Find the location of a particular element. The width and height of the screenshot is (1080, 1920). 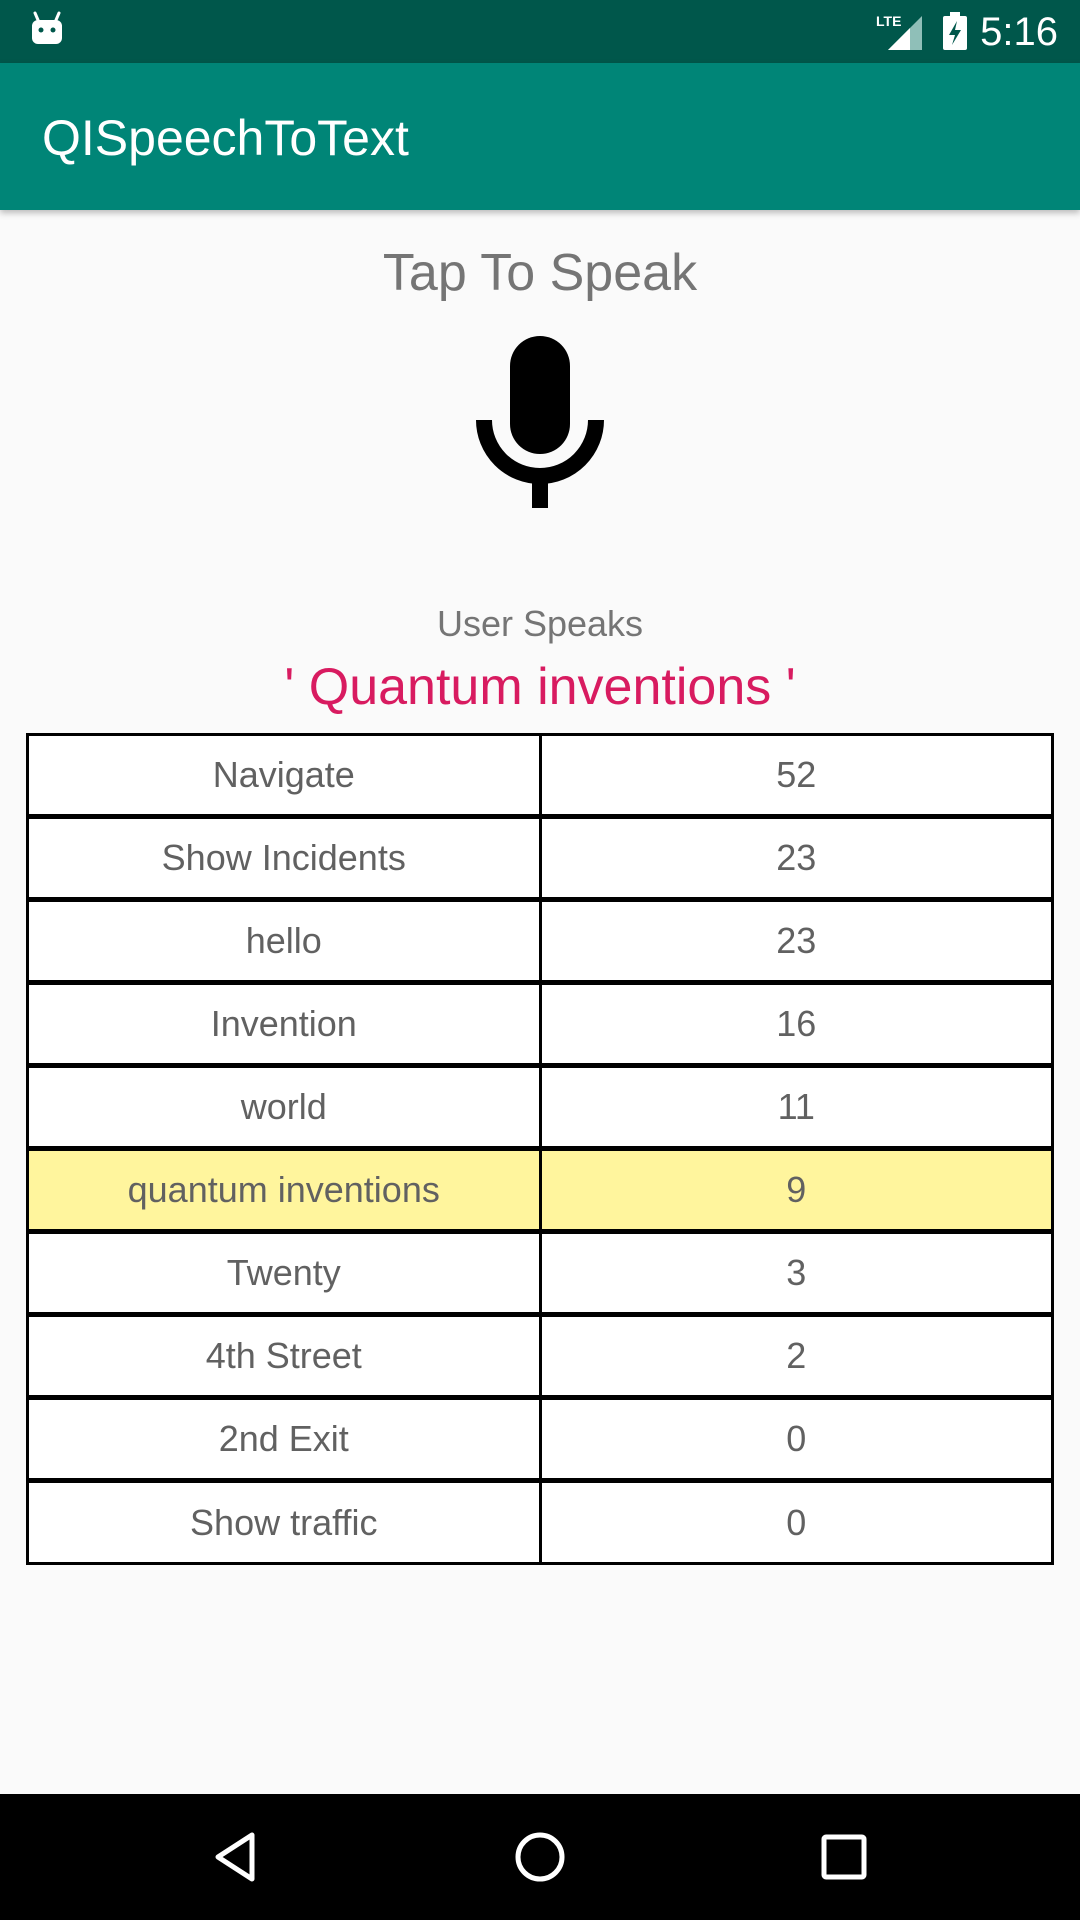

lte-signal-icon: LTE is located at coordinates (899, 31).